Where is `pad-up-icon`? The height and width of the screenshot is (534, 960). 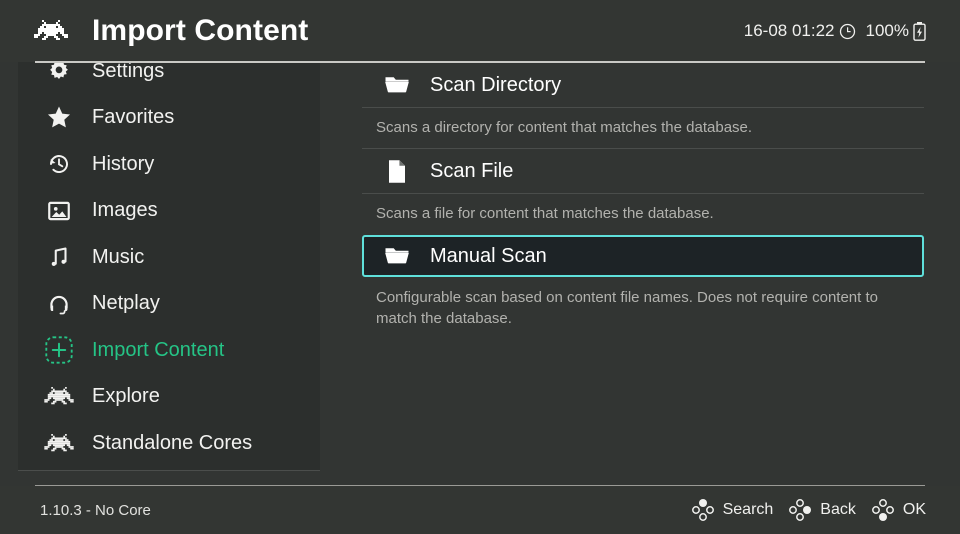
pad-up-icon is located at coordinates (702, 510).